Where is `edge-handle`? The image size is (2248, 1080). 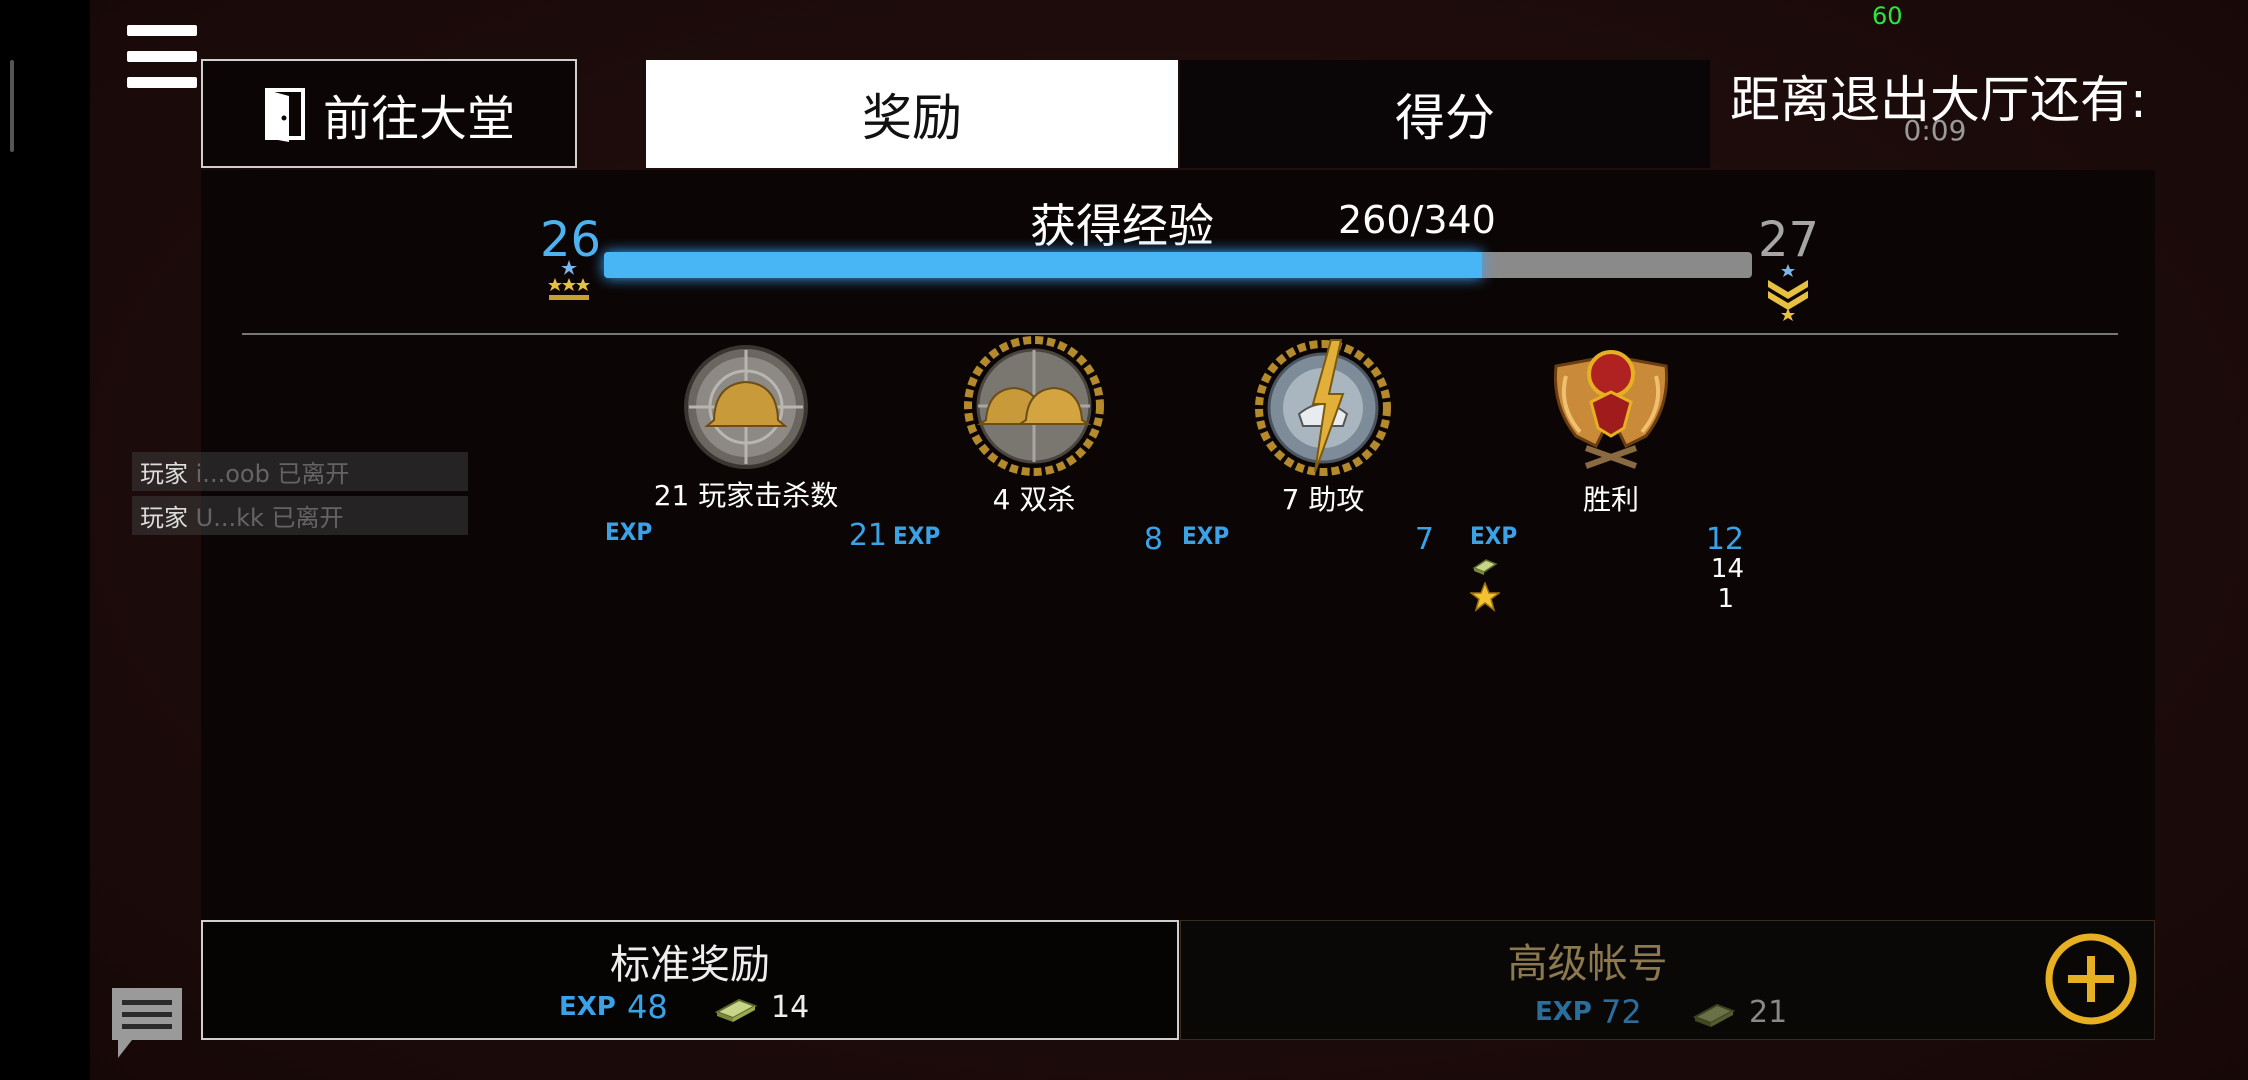
edge-handle is located at coordinates (12, 106).